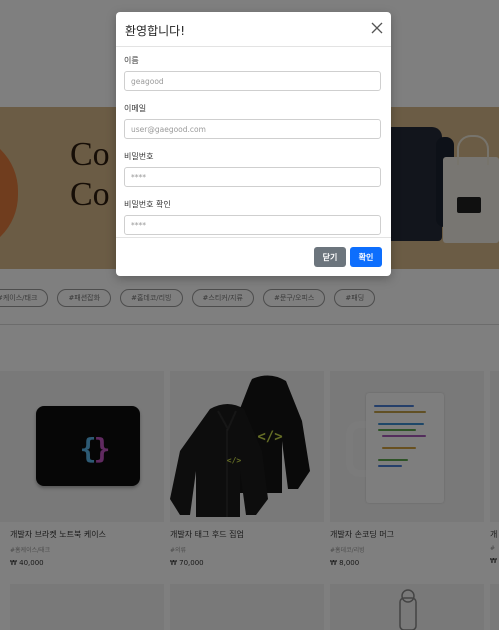 This screenshot has width=499, height=634. What do you see at coordinates (252, 129) in the screenshot?
I see `email-input` at bounding box center [252, 129].